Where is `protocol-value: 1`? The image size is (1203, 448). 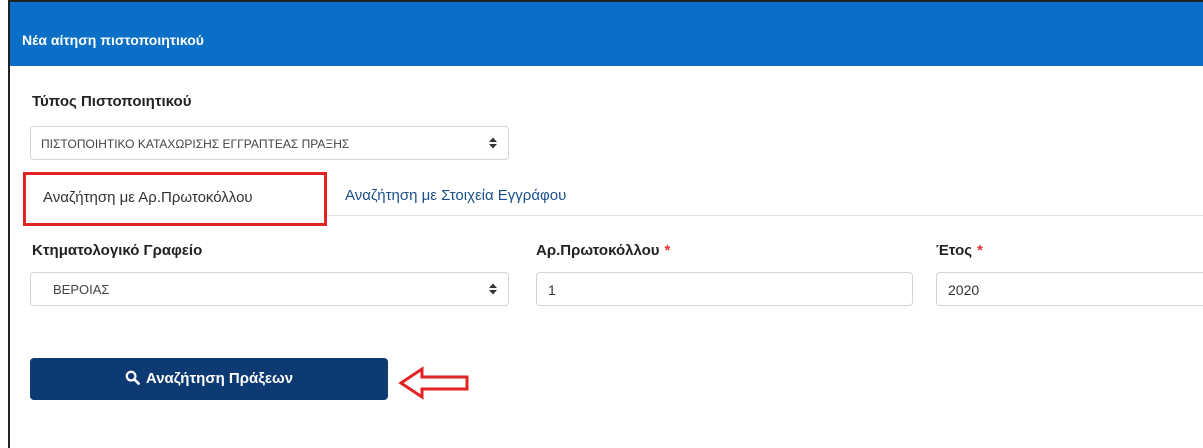
protocol-value: 1 is located at coordinates (552, 290).